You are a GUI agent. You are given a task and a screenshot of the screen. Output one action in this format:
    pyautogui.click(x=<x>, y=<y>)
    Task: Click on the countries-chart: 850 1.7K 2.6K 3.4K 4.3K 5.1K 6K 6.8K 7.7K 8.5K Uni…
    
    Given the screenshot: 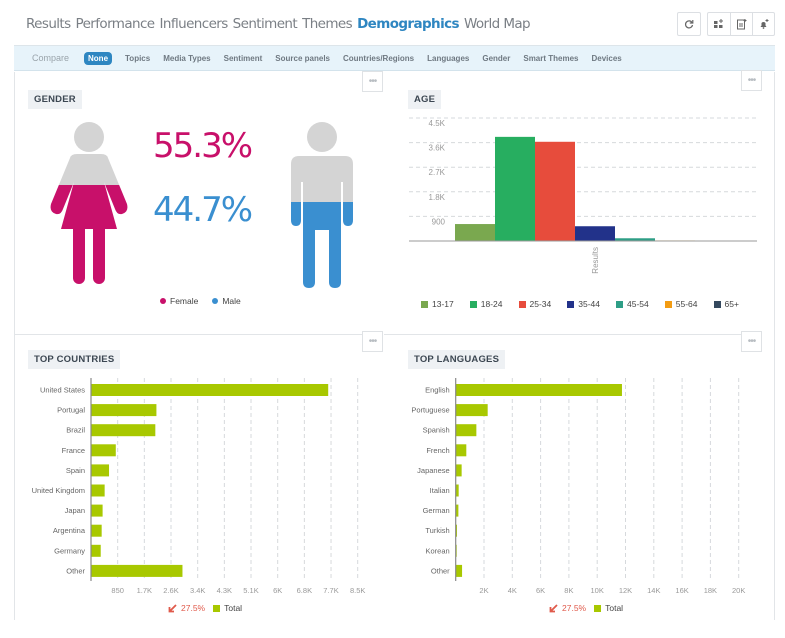 What is the action you would take?
    pyautogui.click(x=198, y=486)
    